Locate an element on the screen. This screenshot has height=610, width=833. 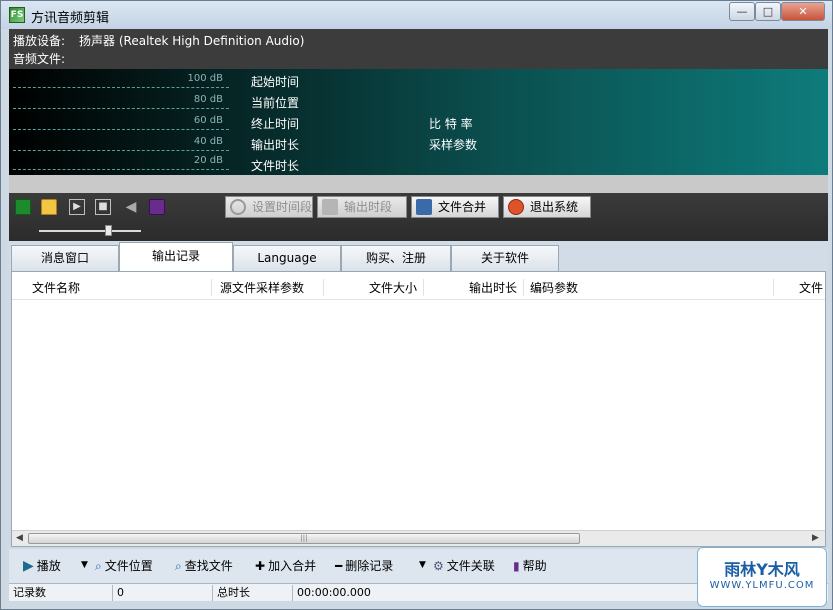
tab-strip: 消息窗口 输出记录 Language 购买、注册 关于软件 is located at coordinates (418, 256).